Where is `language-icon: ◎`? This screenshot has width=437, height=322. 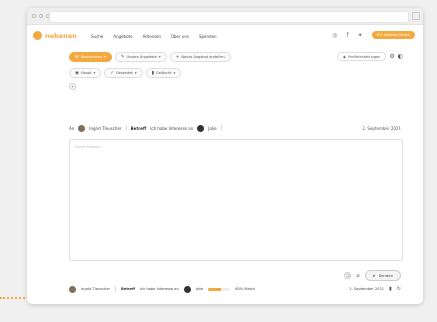
language-icon: ◎ is located at coordinates (334, 35).